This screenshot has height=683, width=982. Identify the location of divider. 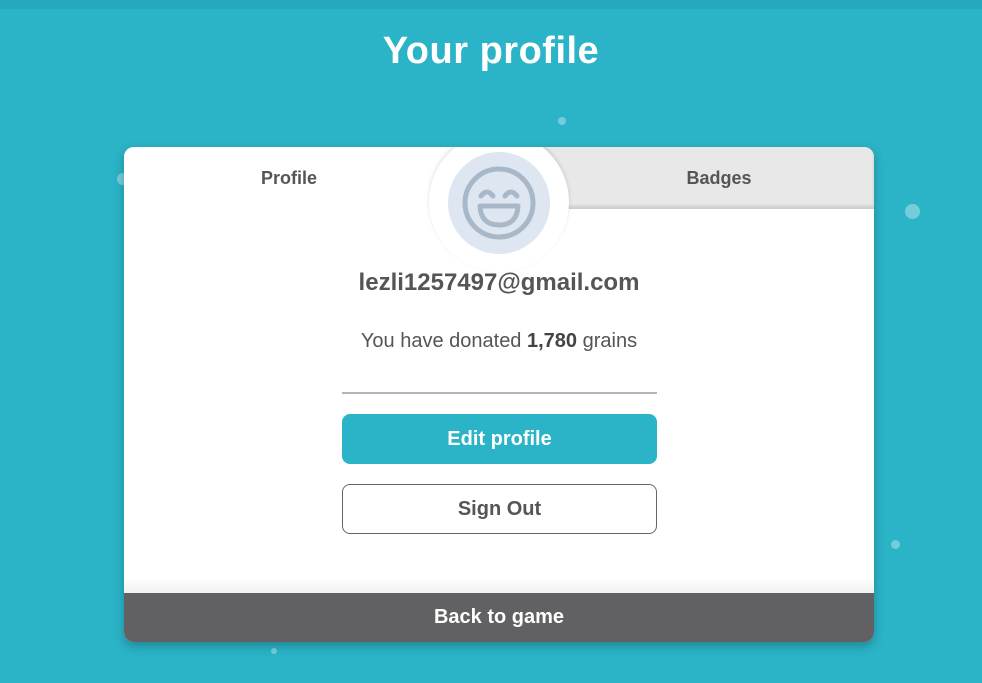
(499, 393).